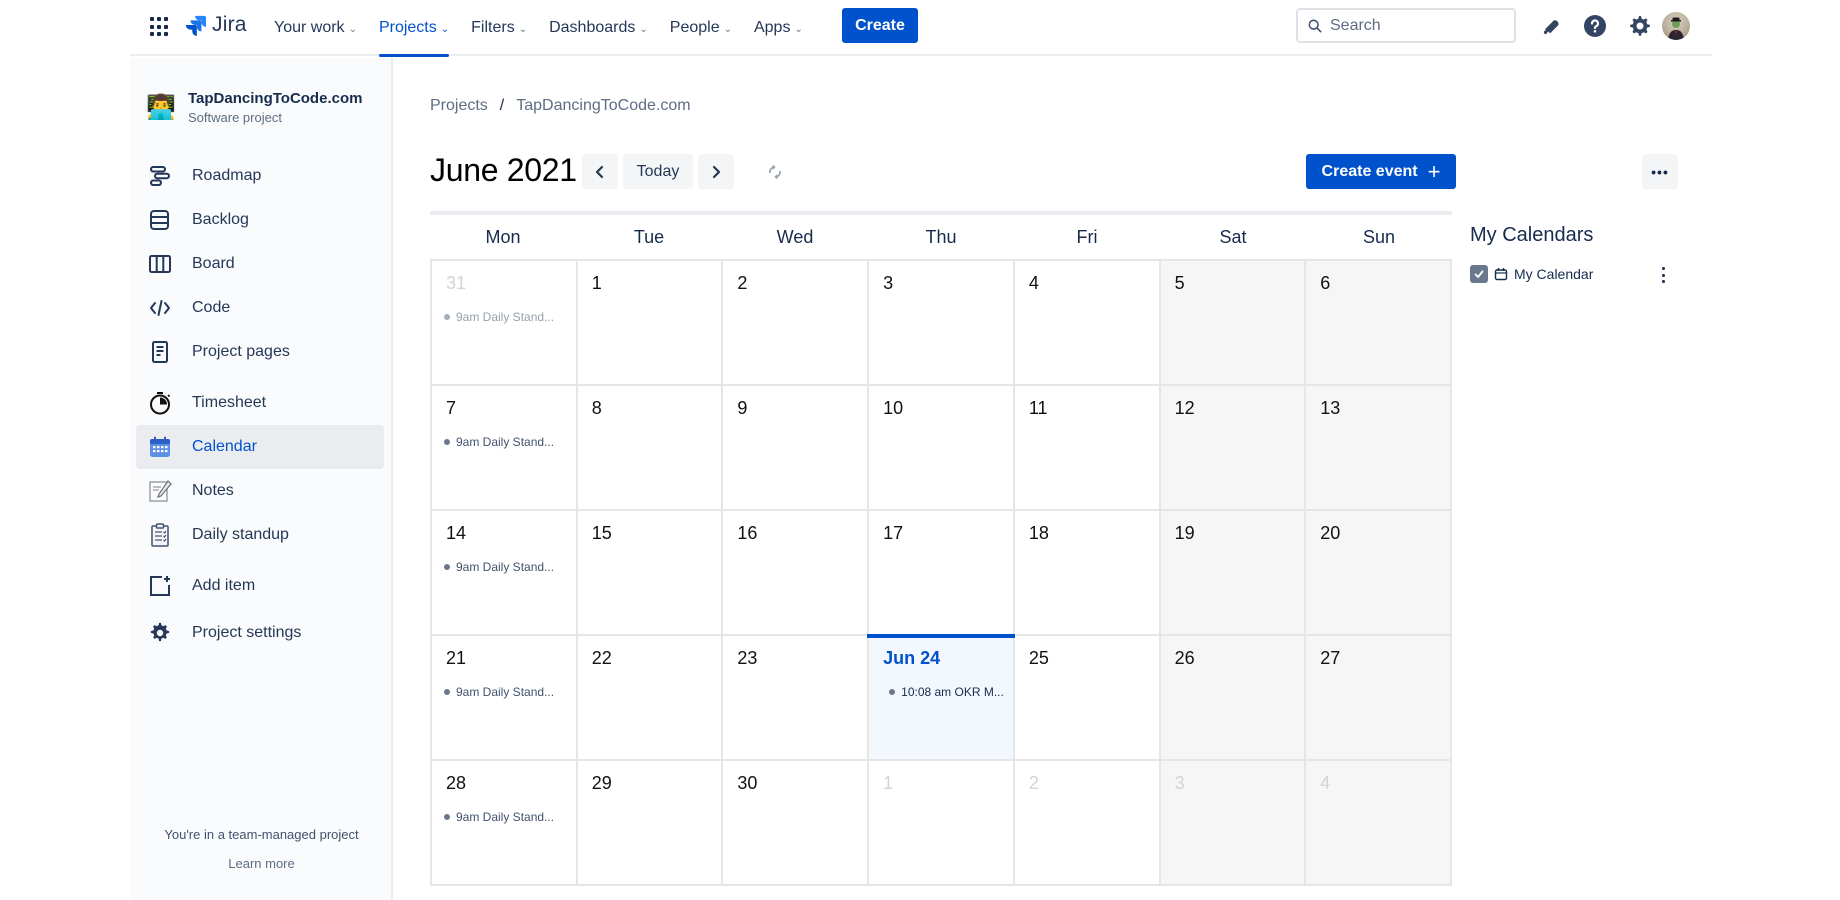  I want to click on settings-icon, so click(1639, 26).